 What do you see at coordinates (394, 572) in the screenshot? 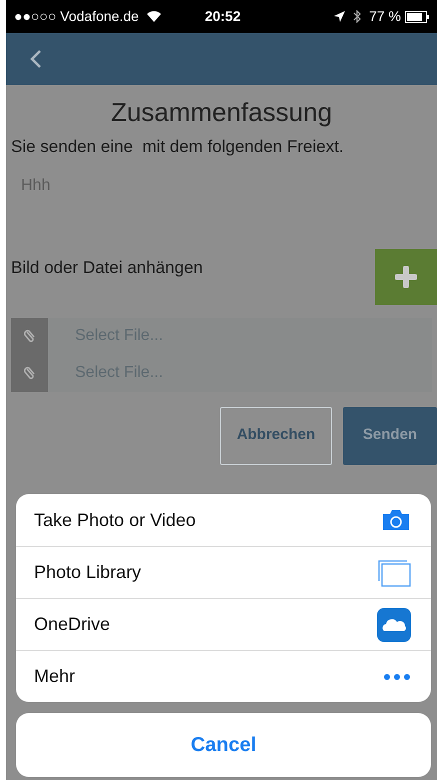
I see `stacked-squares-icon` at bounding box center [394, 572].